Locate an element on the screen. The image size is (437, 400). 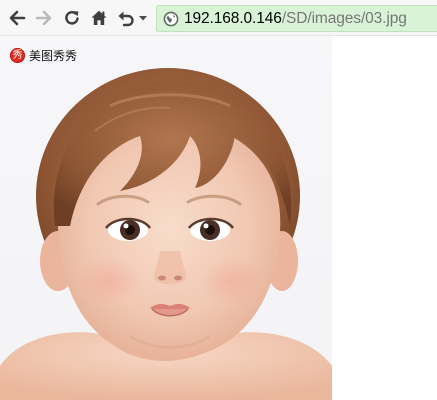
reload-button is located at coordinates (72, 18).